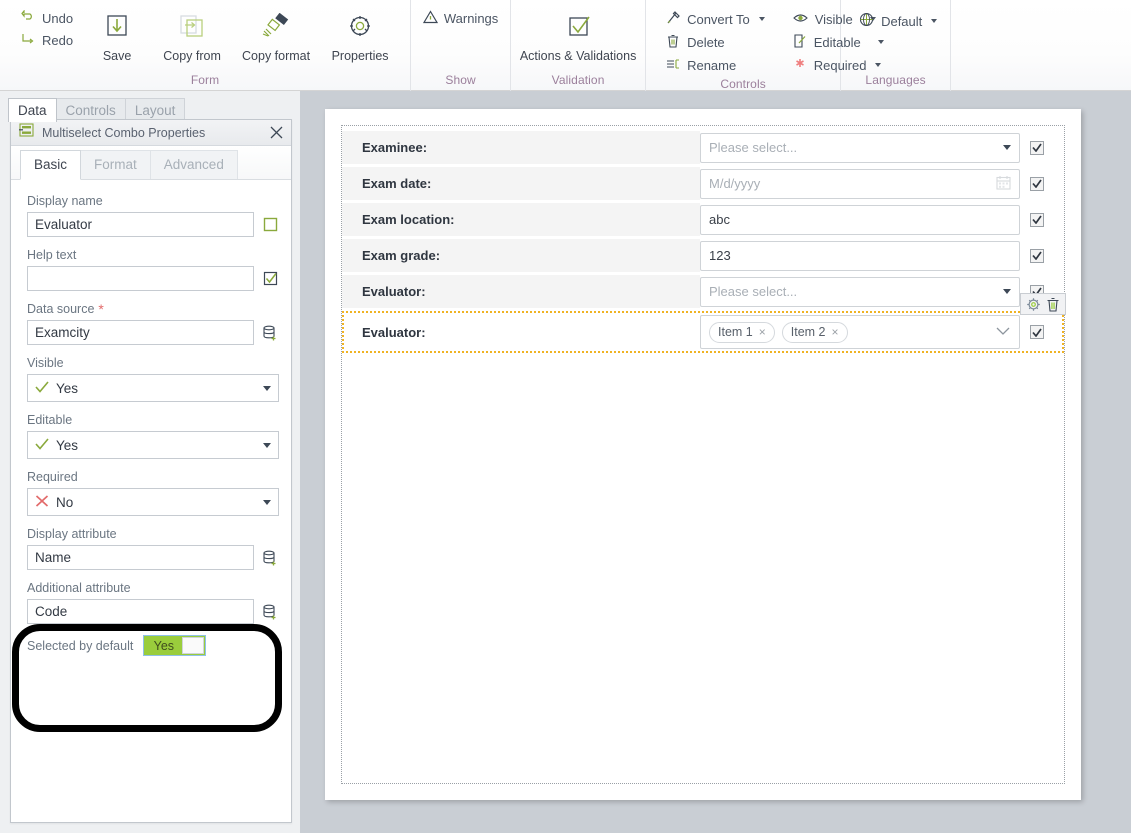 The height and width of the screenshot is (833, 1131). I want to click on visible-value: Yes, so click(67, 388).